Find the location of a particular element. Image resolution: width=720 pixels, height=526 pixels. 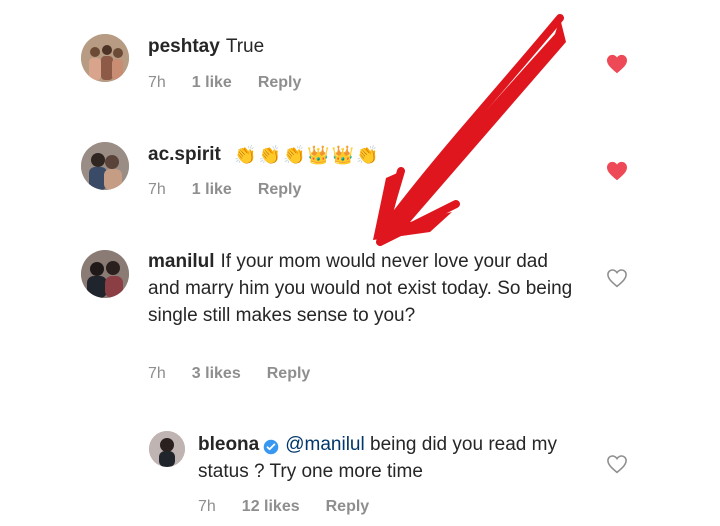

comment-meta: 7h 3 likes Reply is located at coordinates (242, 374).